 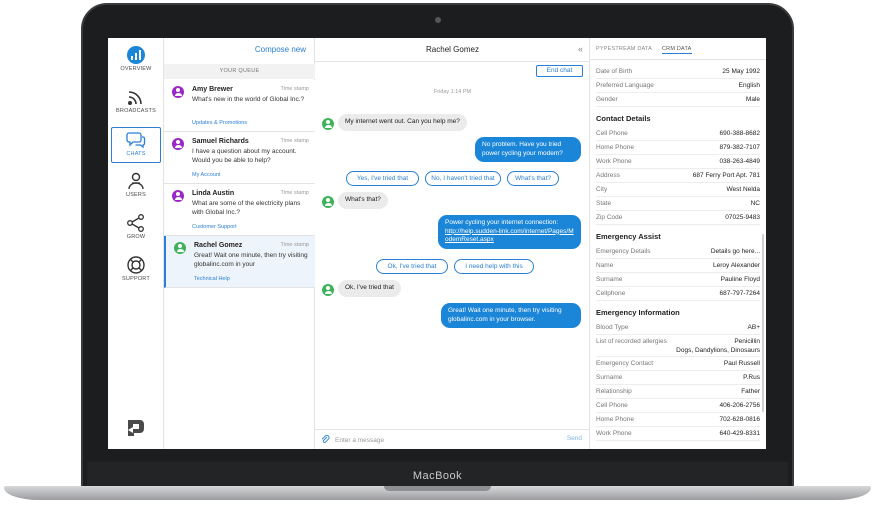 I want to click on nav-chats: CHATS, so click(x=136, y=145).